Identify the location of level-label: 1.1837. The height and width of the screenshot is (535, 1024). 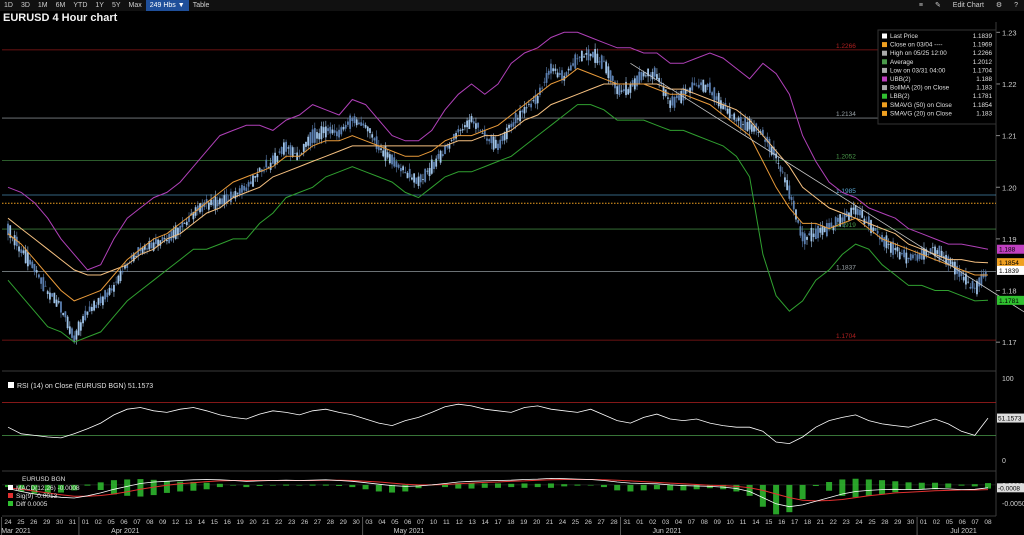
(846, 267).